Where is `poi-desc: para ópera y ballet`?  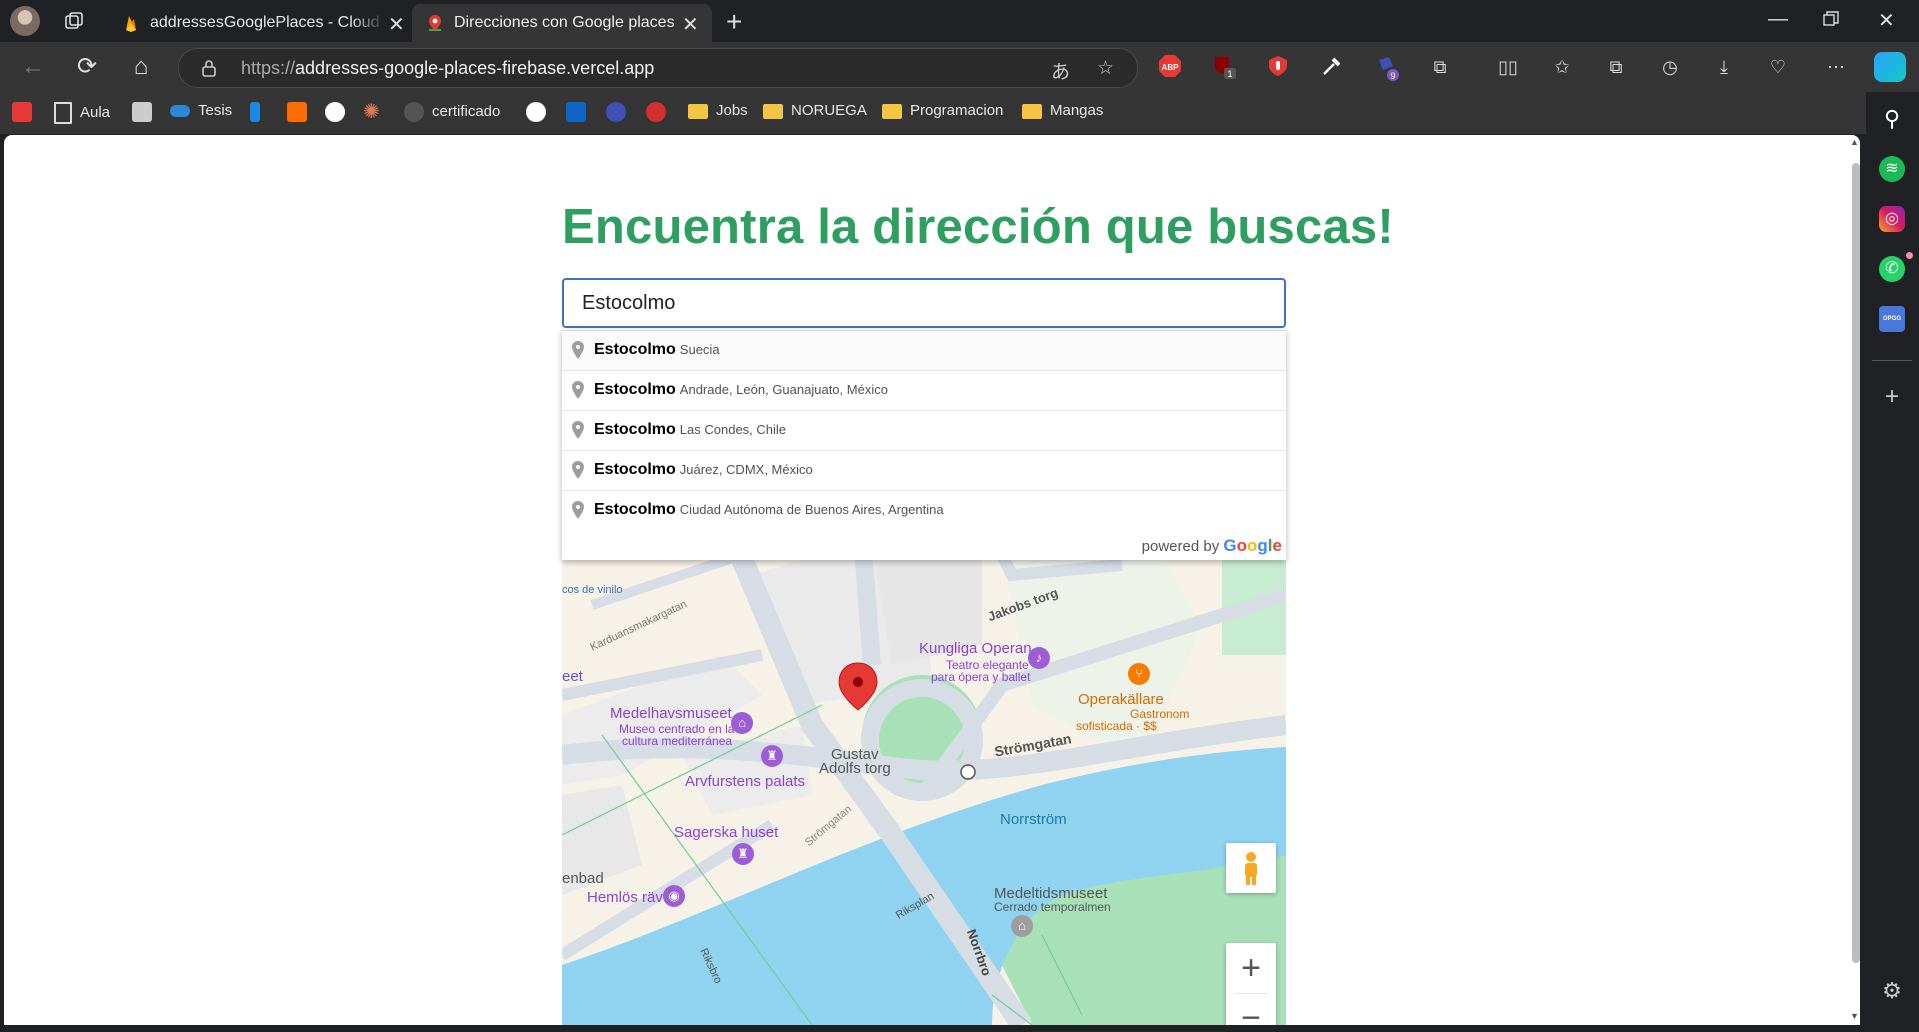
poi-desc: para ópera y ballet is located at coordinates (981, 677).